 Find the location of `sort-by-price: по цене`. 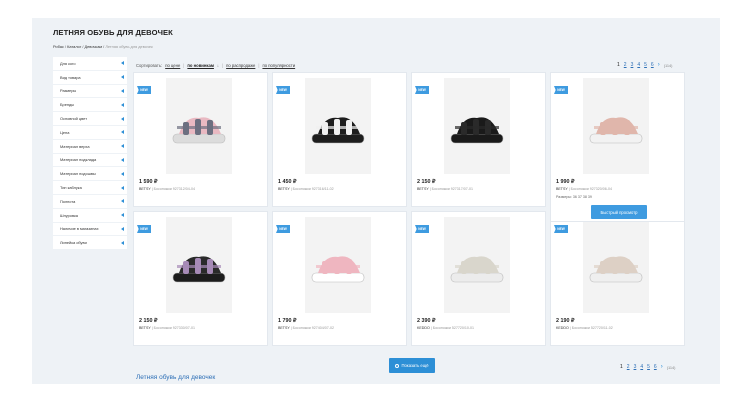

sort-by-price: по цене is located at coordinates (172, 65).